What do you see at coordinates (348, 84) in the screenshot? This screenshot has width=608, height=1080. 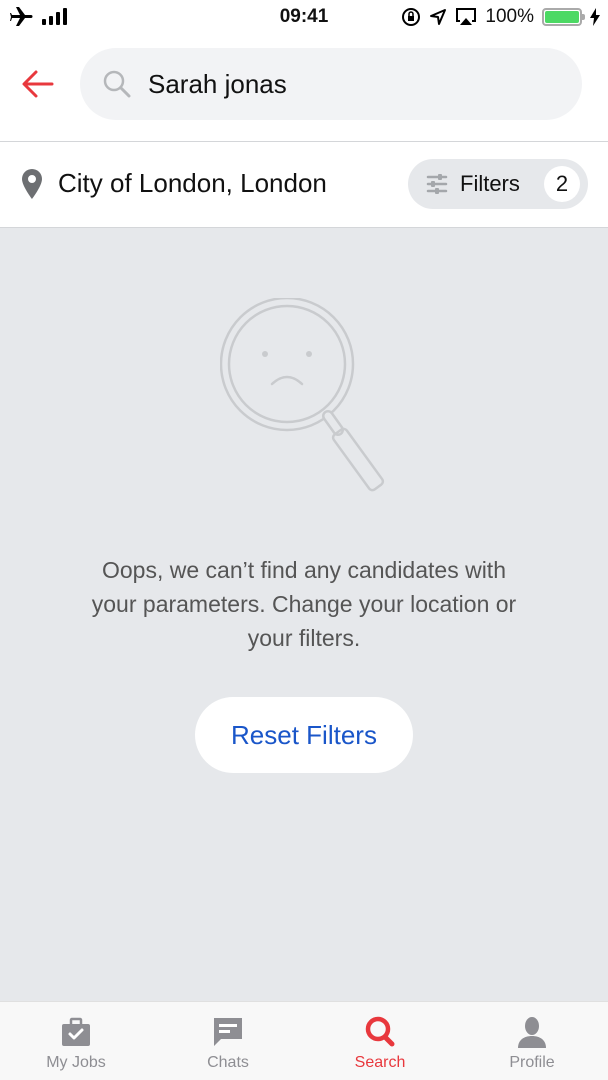 I see `search-input` at bounding box center [348, 84].